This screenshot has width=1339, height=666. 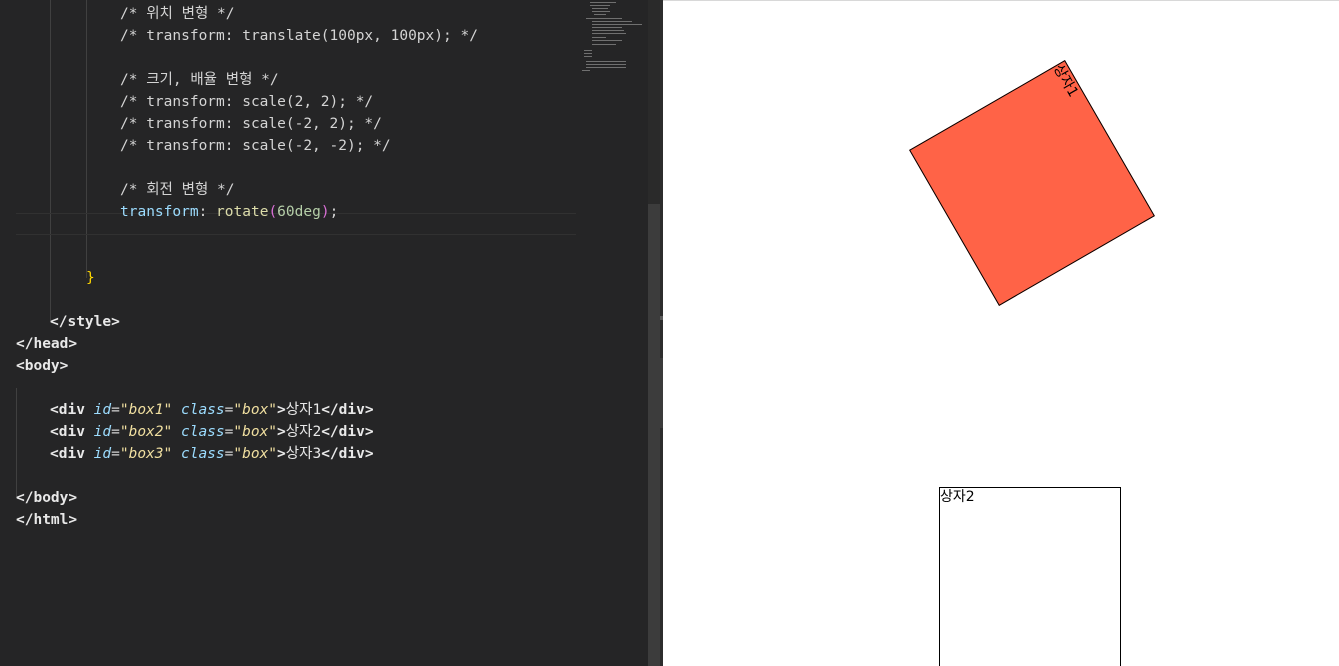 What do you see at coordinates (1032, 183) in the screenshot?
I see `box1: 상자1` at bounding box center [1032, 183].